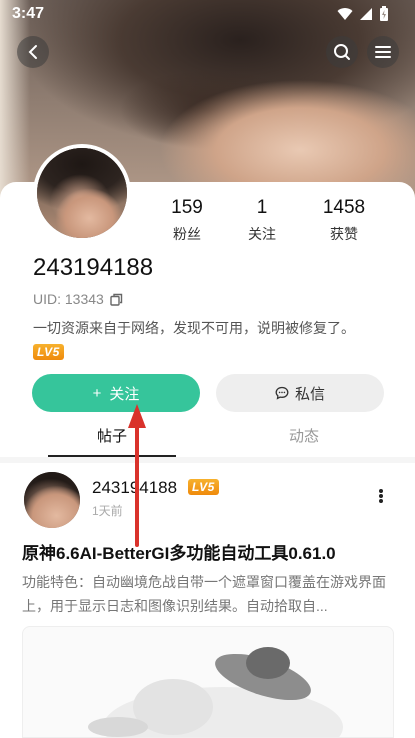  Describe the element at coordinates (384, 13) in the screenshot. I see `battery-icon` at that location.